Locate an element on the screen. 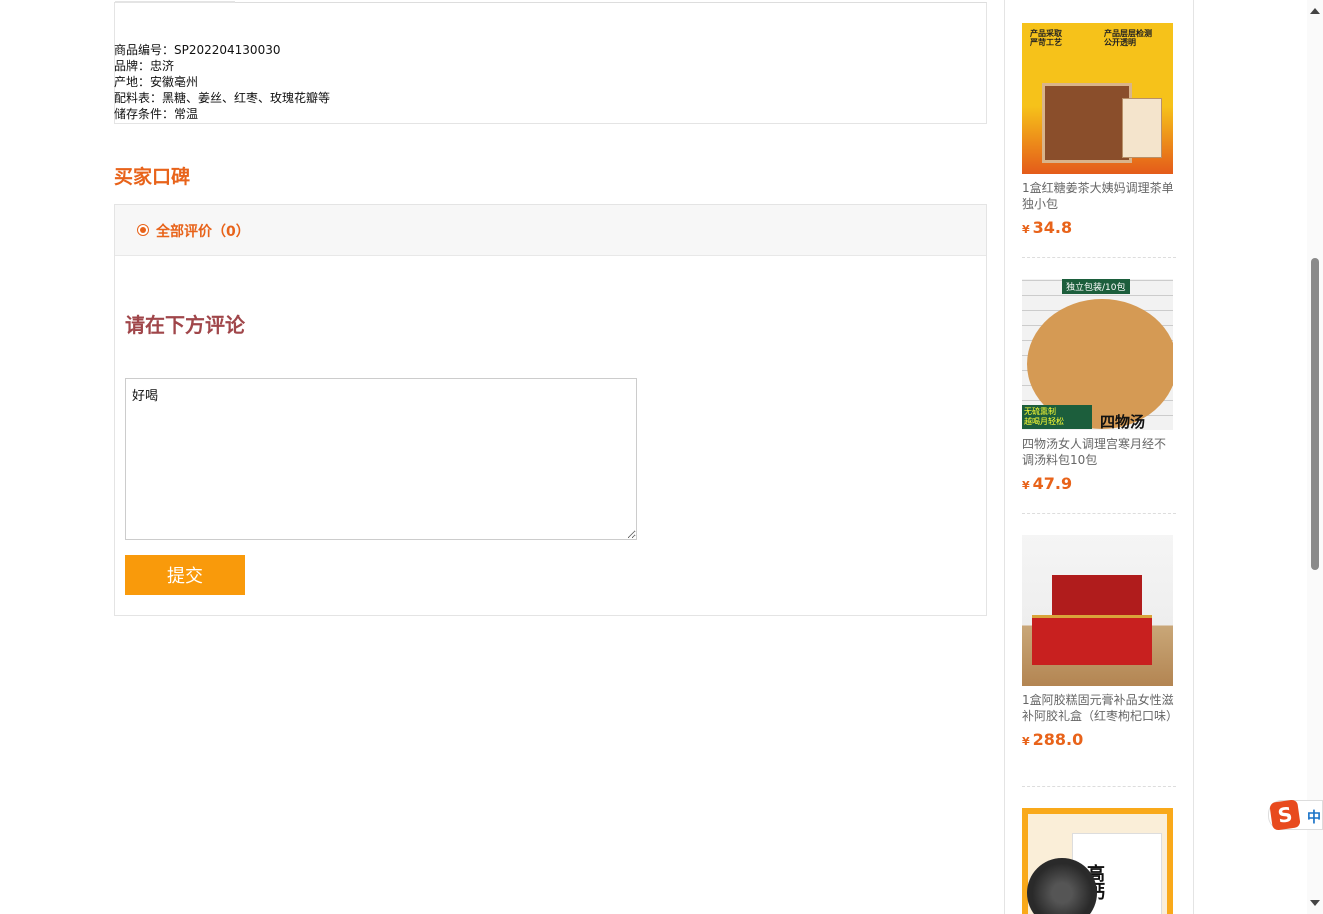 The width and height of the screenshot is (1323, 914). scroll-up-icon is located at coordinates (1315, 11).